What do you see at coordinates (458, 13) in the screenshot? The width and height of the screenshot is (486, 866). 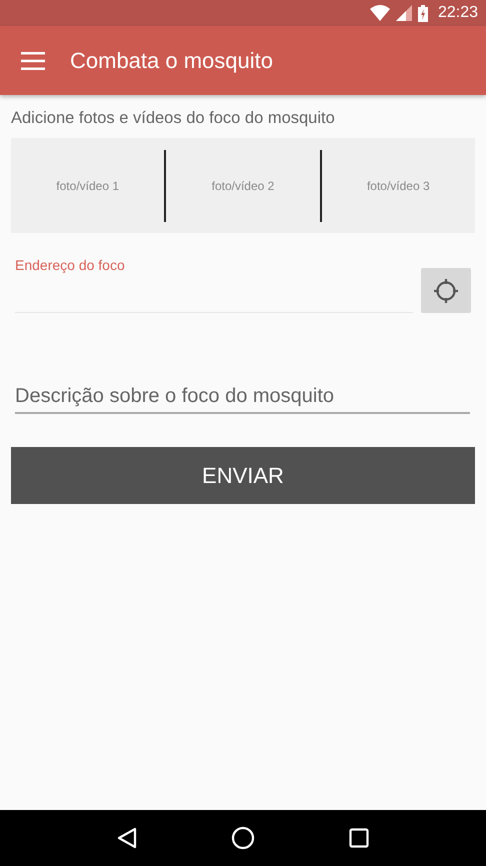 I see `clock-time: 22:23` at bounding box center [458, 13].